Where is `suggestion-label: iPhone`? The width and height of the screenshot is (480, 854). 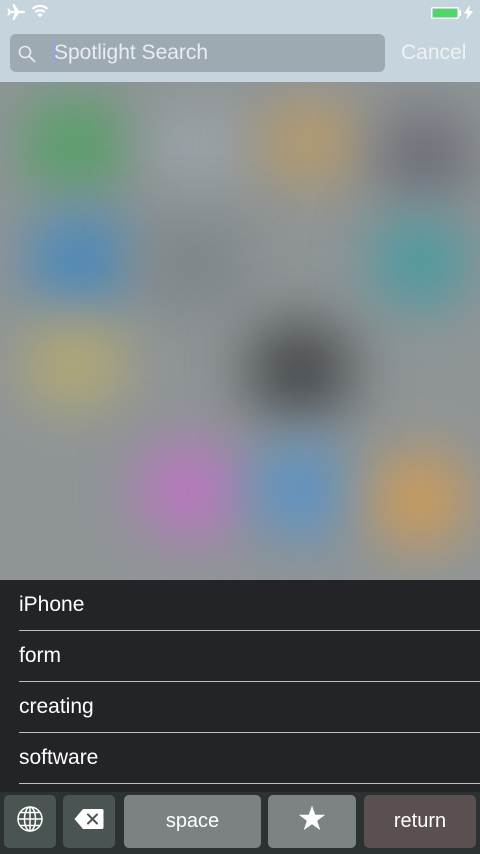 suggestion-label: iPhone is located at coordinates (52, 604).